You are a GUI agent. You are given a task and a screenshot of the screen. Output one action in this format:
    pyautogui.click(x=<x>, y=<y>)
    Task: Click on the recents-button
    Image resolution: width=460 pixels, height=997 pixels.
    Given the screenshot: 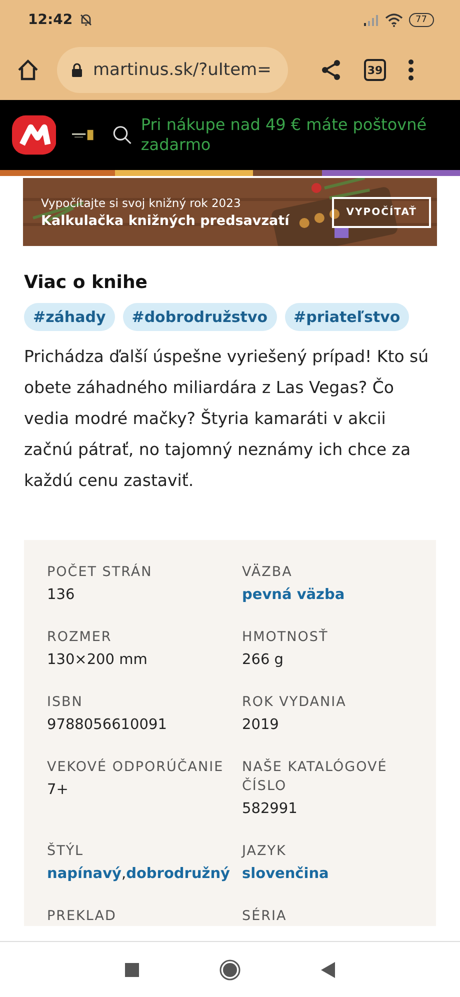 What is the action you would take?
    pyautogui.click(x=132, y=969)
    